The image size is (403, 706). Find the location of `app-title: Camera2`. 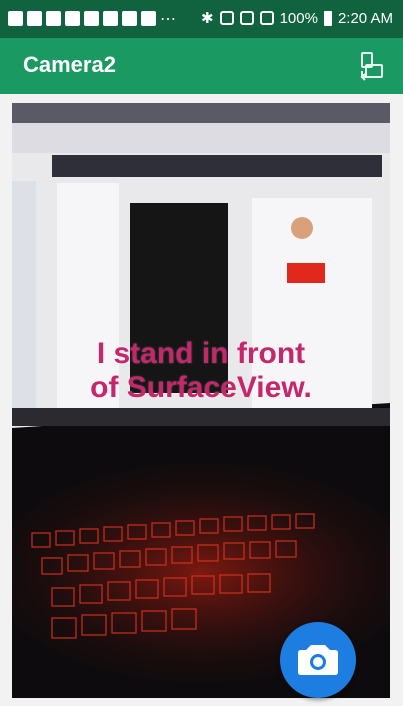

app-title: Camera2 is located at coordinates (69, 64).